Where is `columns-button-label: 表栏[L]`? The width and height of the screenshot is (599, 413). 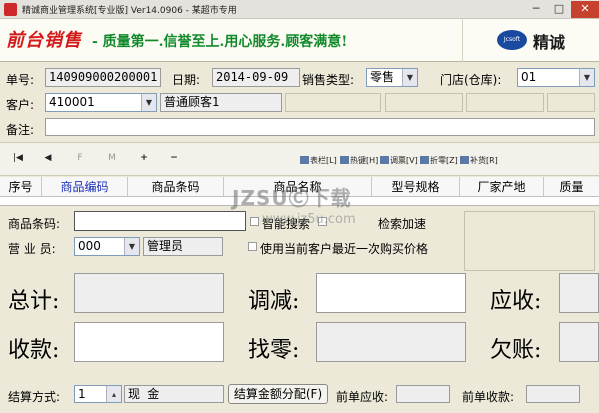
columns-button-label: 表栏[L] is located at coordinates (323, 160).